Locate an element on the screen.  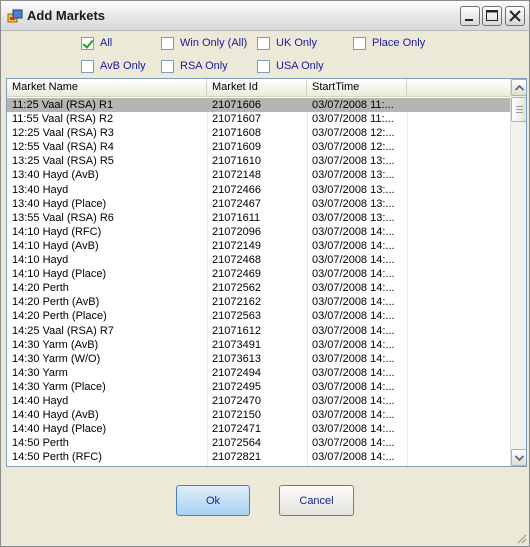
ok-button: Ok is located at coordinates (213, 500).